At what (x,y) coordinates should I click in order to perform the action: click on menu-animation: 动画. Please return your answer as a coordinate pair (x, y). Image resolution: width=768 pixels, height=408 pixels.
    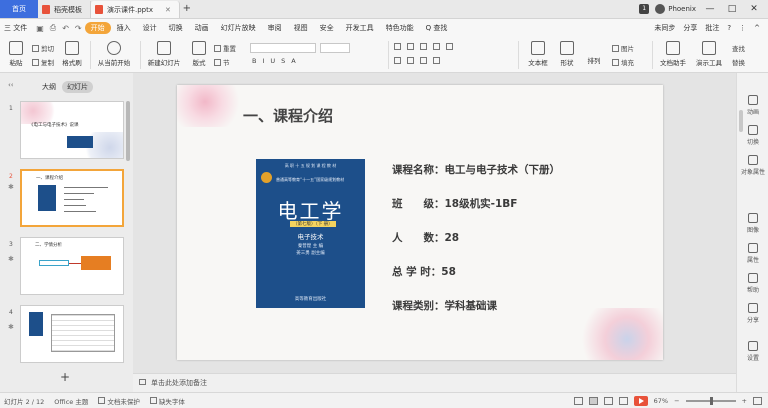
    Looking at the image, I should click on (202, 28).